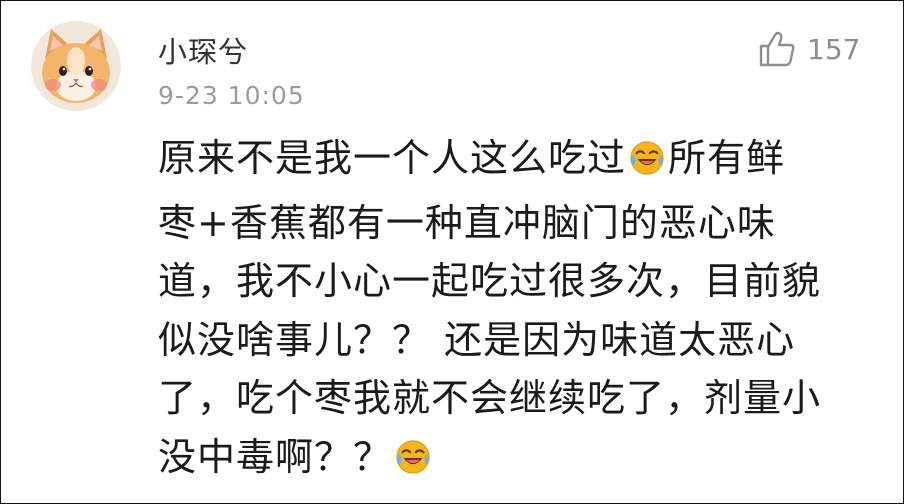 The width and height of the screenshot is (904, 504). Describe the element at coordinates (231, 95) in the screenshot. I see `timestamp: 9-23 10:05` at that location.